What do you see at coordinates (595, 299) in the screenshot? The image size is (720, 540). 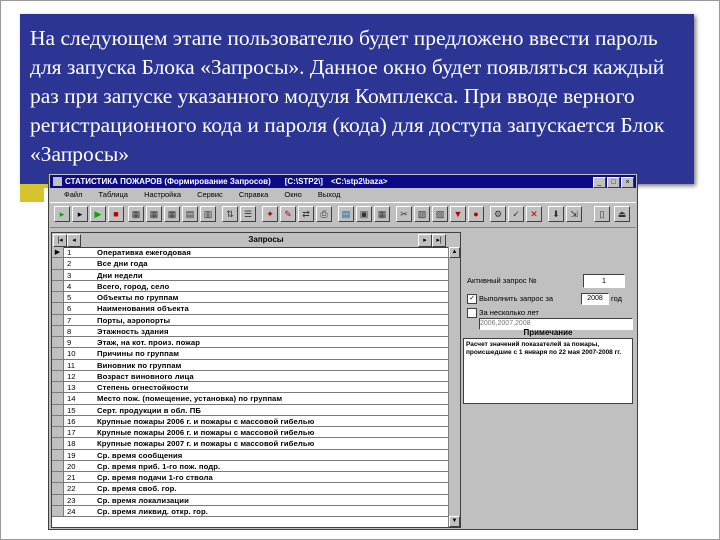 I see `year-input: 2008` at bounding box center [595, 299].